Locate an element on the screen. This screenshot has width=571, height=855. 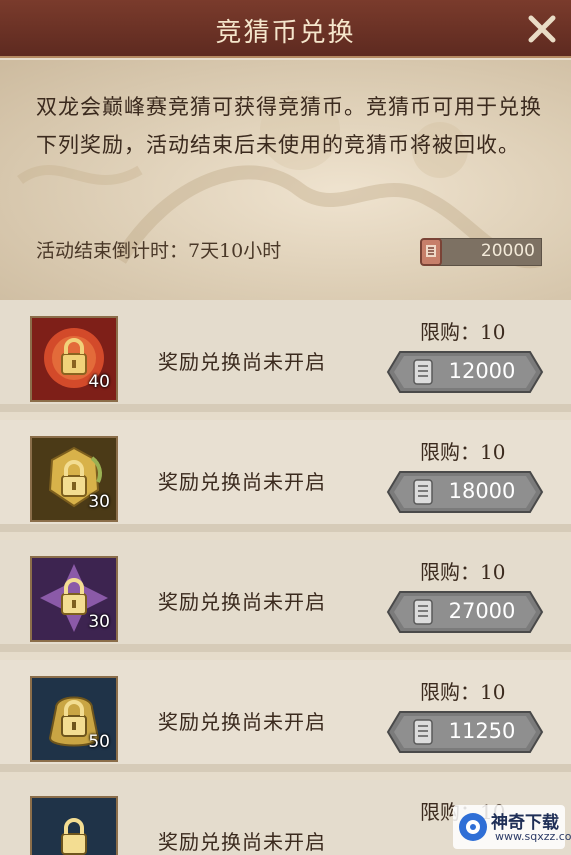
reward-row: 40 奖励兑换尚未开启 限购：10 12000 is located at coordinates (285, 356).